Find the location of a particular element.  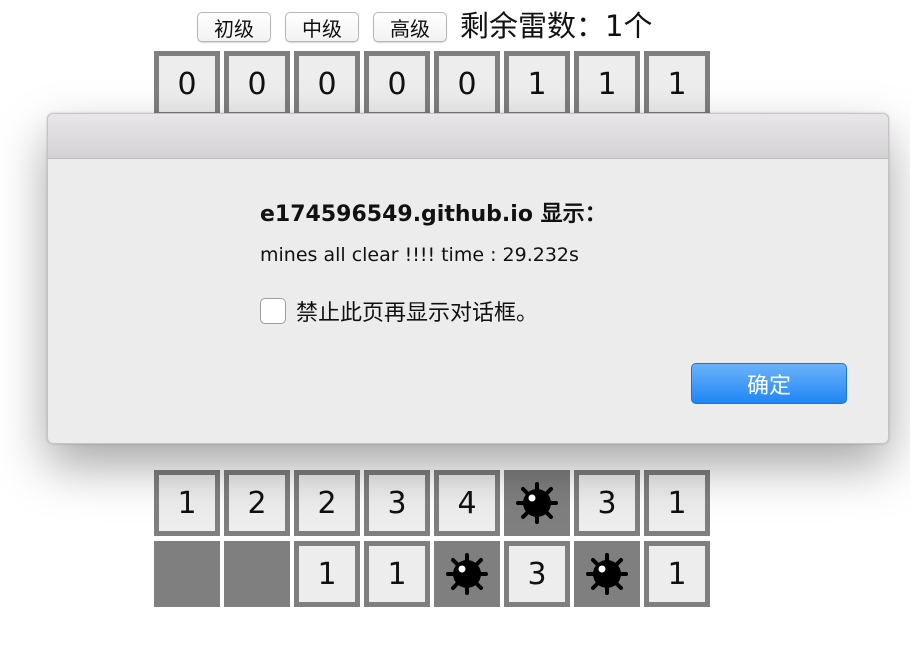

ok-button: 确定 is located at coordinates (769, 383).